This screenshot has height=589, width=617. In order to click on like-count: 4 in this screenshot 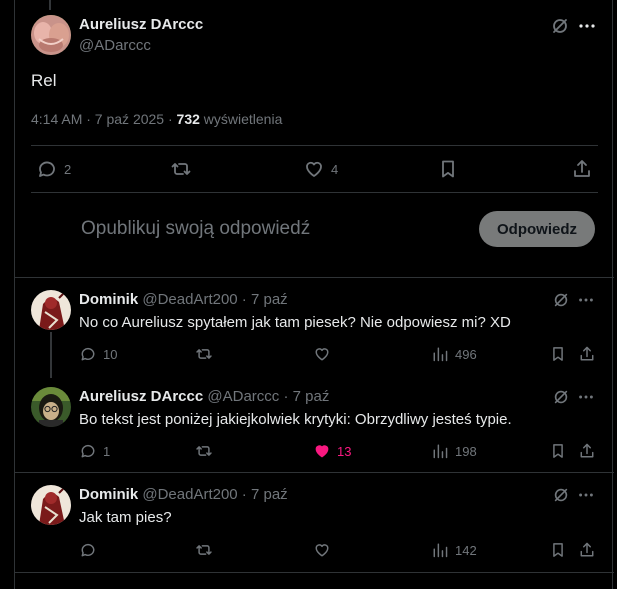, I will do `click(335, 169)`.